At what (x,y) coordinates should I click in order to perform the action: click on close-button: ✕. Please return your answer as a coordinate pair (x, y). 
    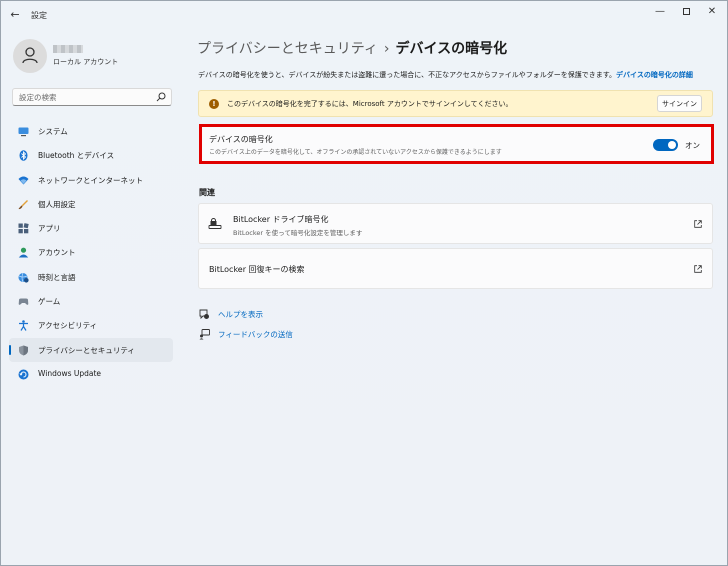
    Looking at the image, I should click on (712, 12).